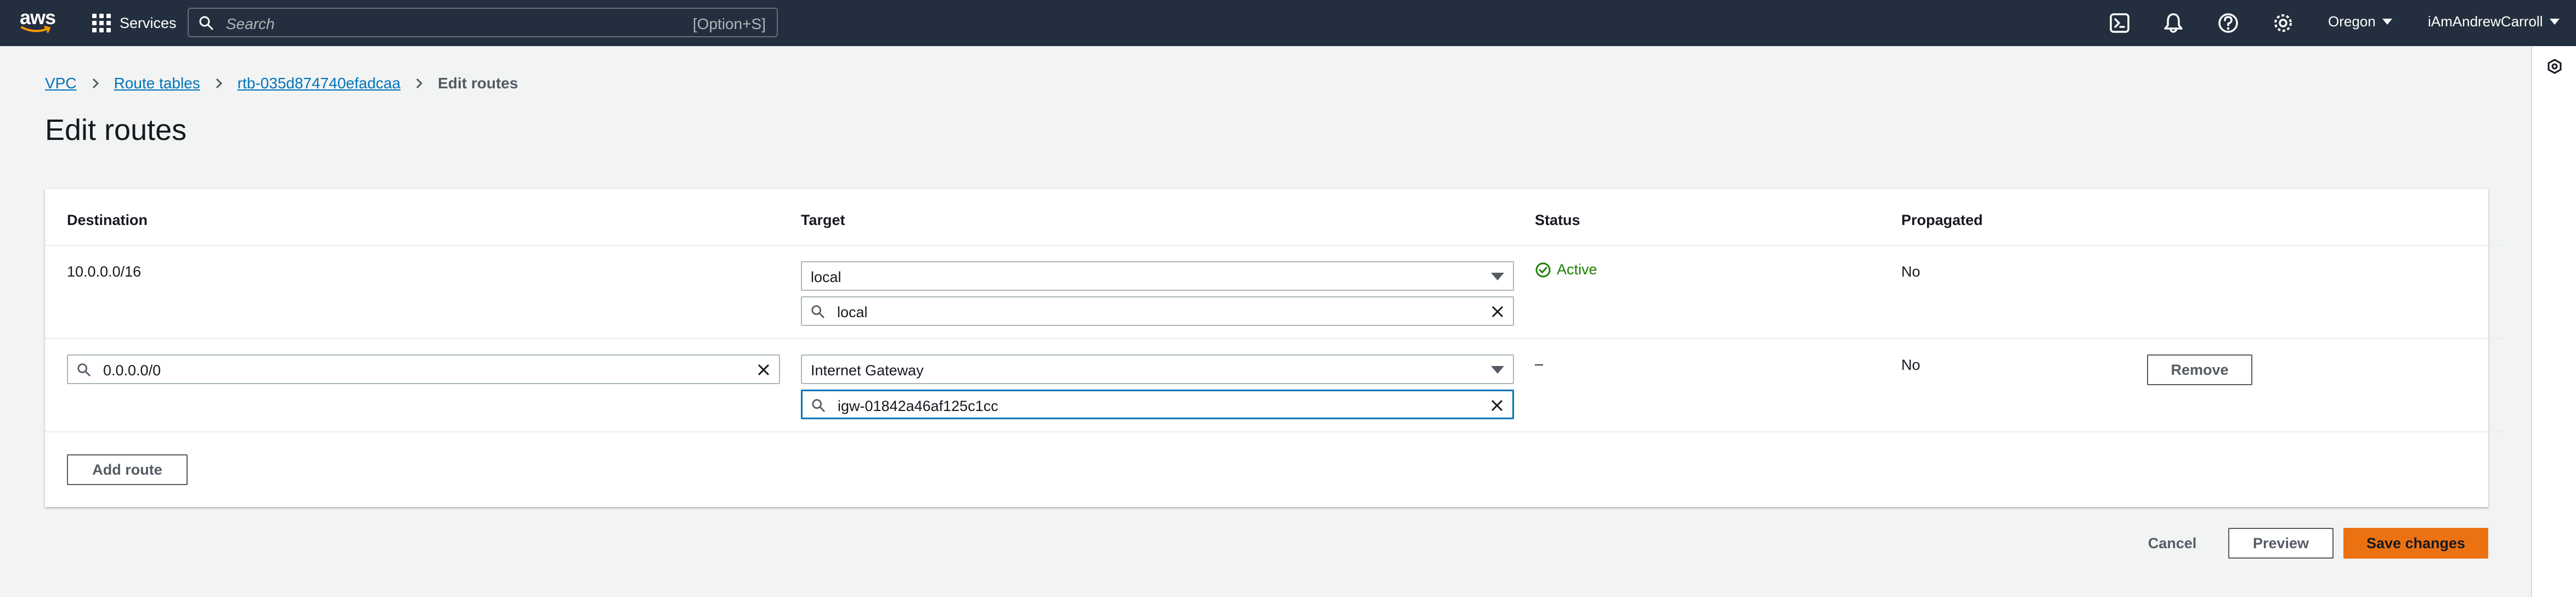  I want to click on route-1-status-text: Active, so click(1577, 269).